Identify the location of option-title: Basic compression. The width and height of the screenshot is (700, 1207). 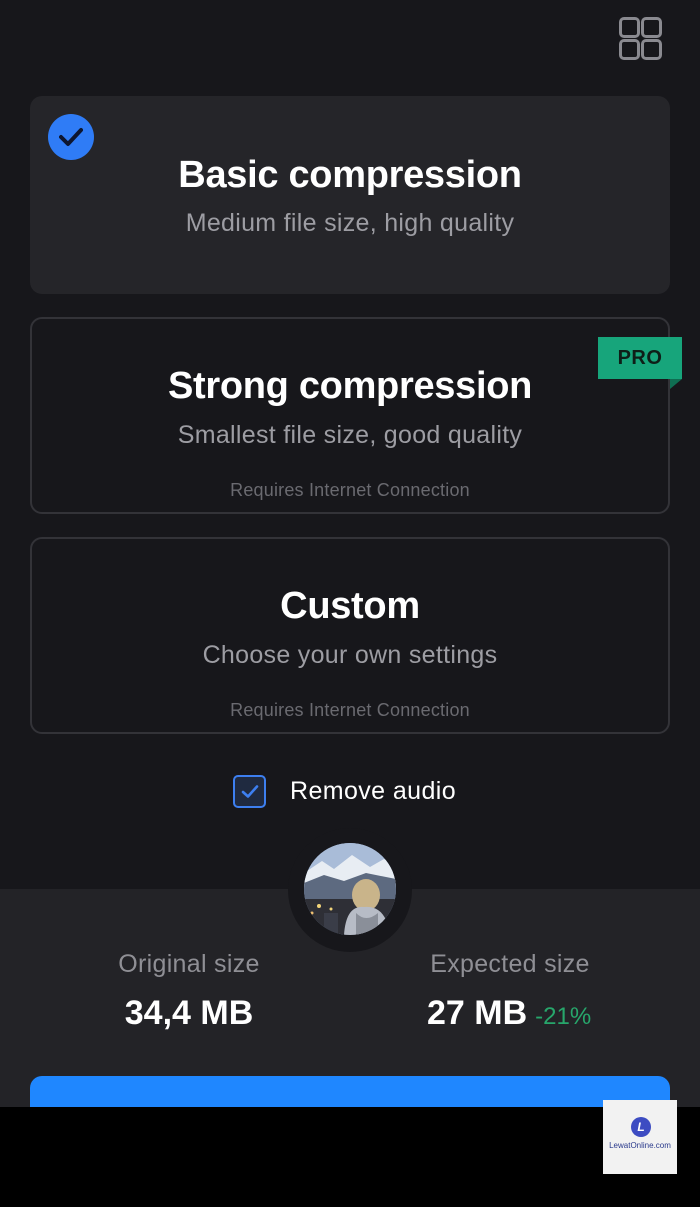
(350, 175).